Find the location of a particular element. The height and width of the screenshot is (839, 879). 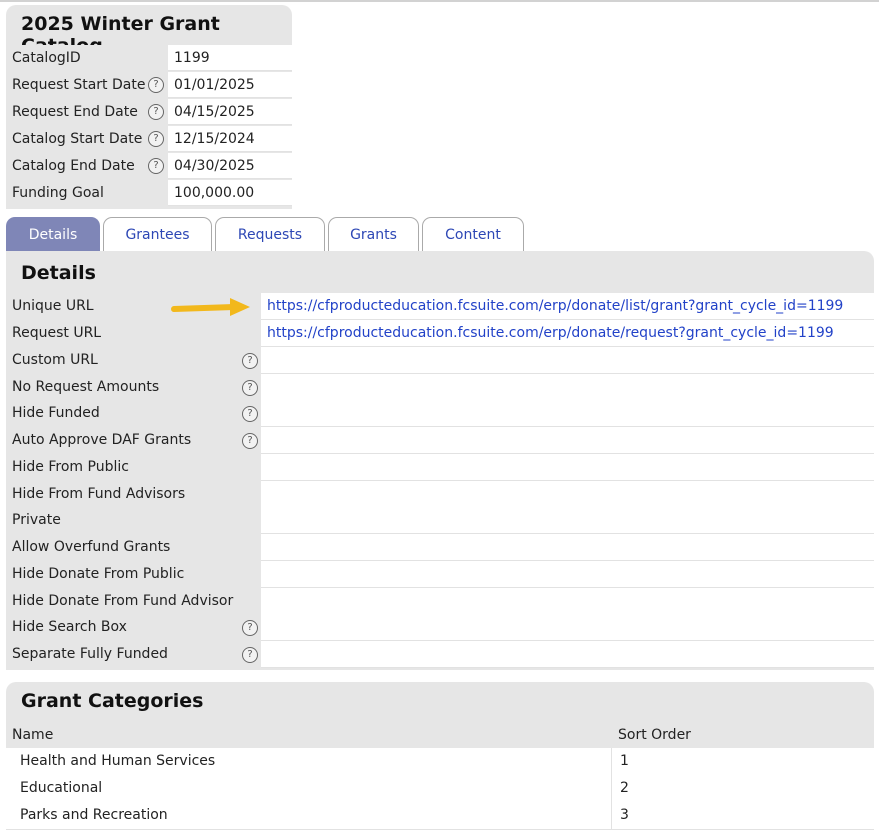

details-field-label: Hide Search Box is located at coordinates (136, 627).